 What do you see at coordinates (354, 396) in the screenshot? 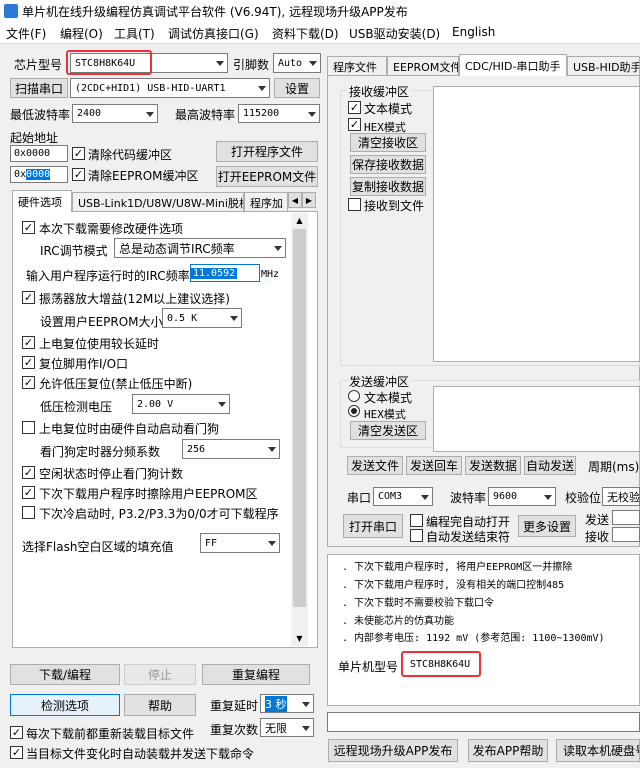
I see `send-text-mode-radio` at bounding box center [354, 396].